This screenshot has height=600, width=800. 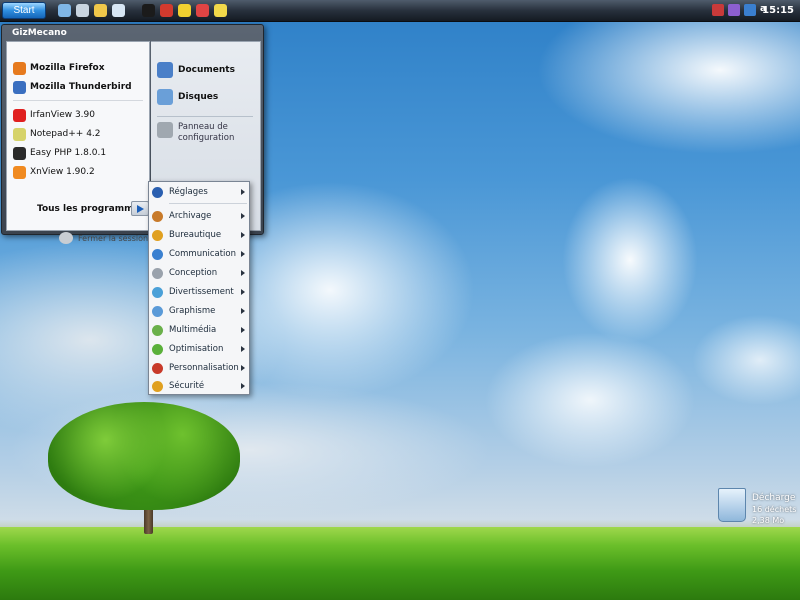 What do you see at coordinates (774, 498) in the screenshot?
I see `recycle-bin-name: Décharge` at bounding box center [774, 498].